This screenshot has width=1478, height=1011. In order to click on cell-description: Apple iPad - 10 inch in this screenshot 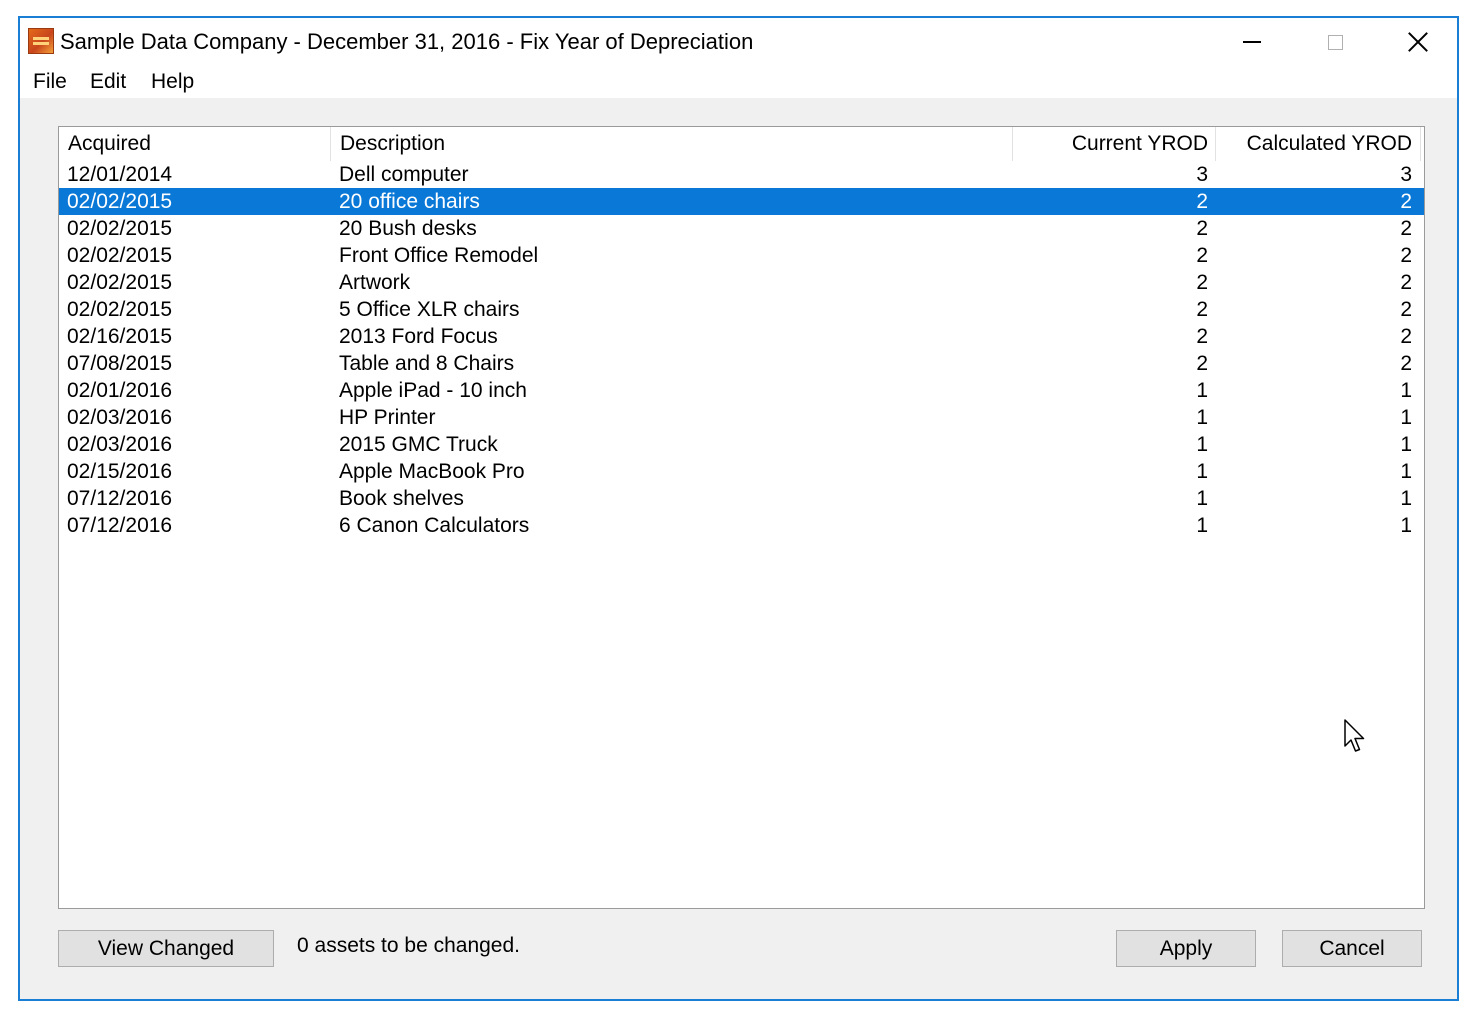, I will do `click(433, 390)`.